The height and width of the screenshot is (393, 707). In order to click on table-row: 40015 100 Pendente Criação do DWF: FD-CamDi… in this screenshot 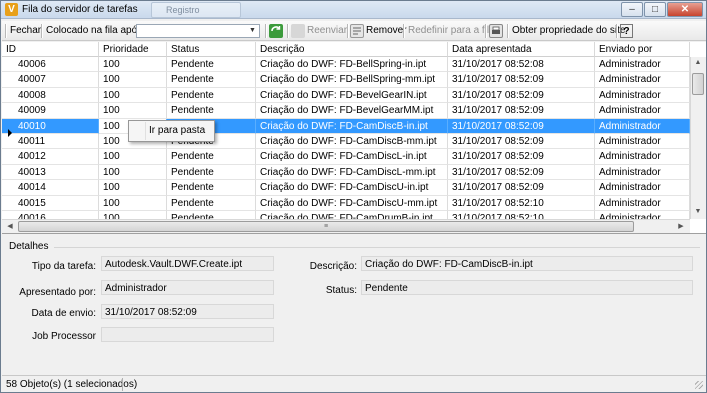, I will do `click(346, 203)`.